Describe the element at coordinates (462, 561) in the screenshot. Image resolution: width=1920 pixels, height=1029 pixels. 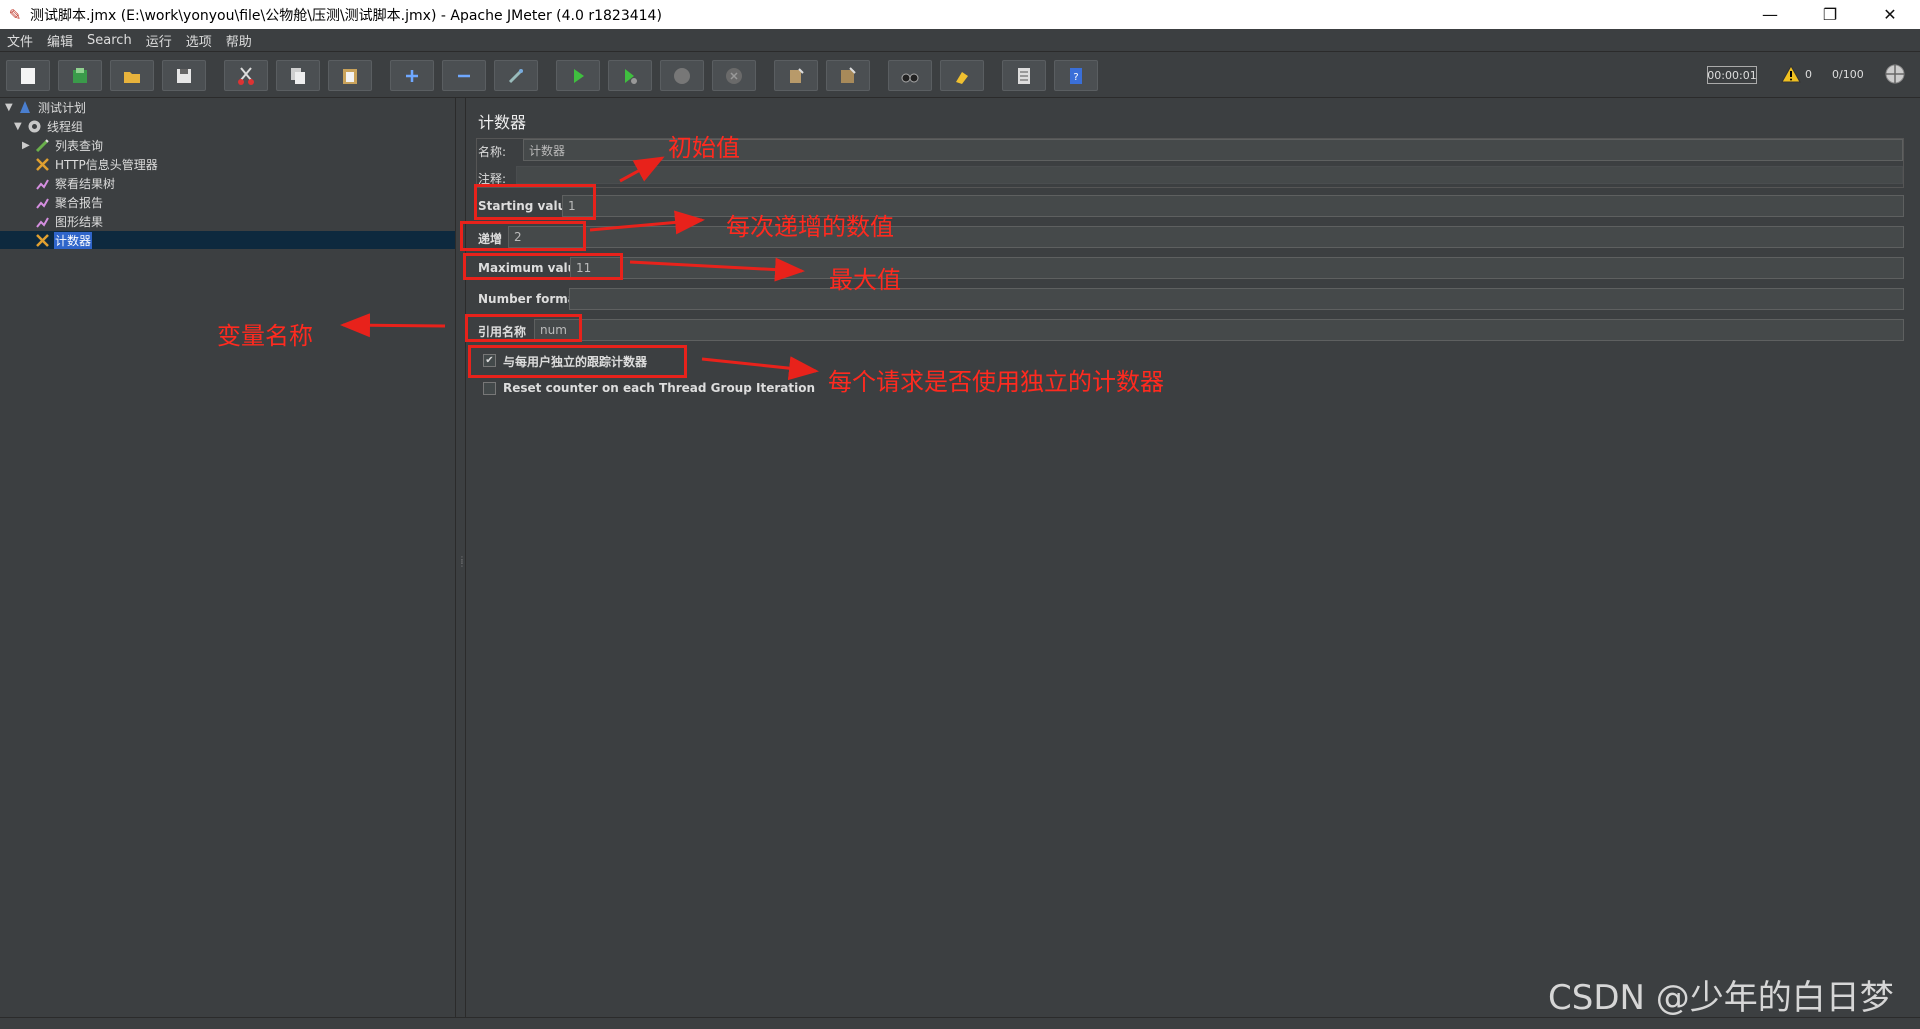
I see `splitter-grip-icon: ⋮ ⋮` at that location.